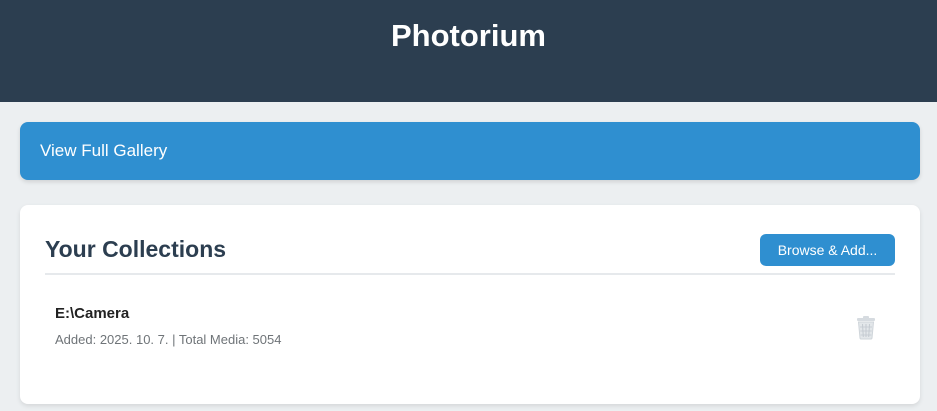 The height and width of the screenshot is (411, 937). What do you see at coordinates (468, 35) in the screenshot?
I see `app-title: Photorium` at bounding box center [468, 35].